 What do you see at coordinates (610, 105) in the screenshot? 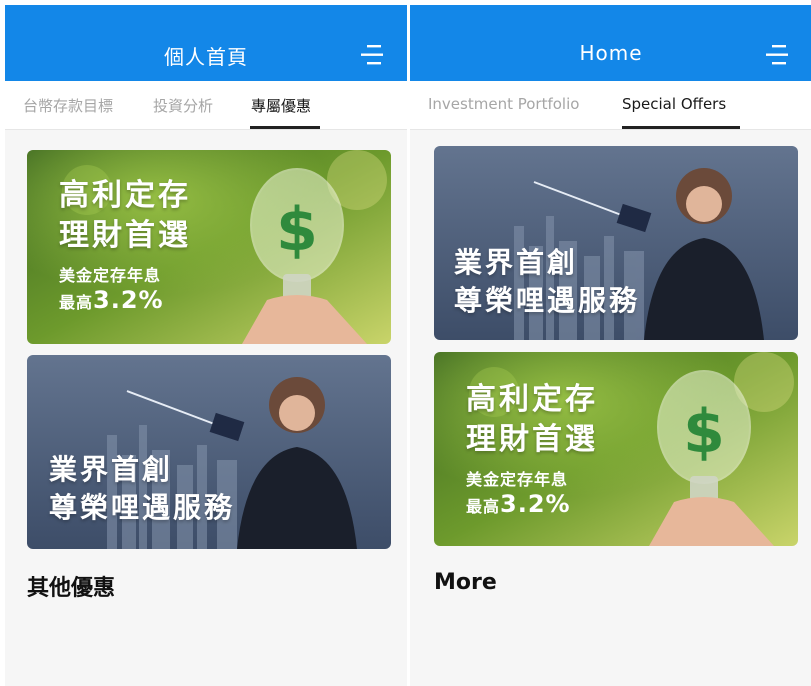
I see `tab-bar: Investment Portfolio Special Offers` at bounding box center [610, 105].